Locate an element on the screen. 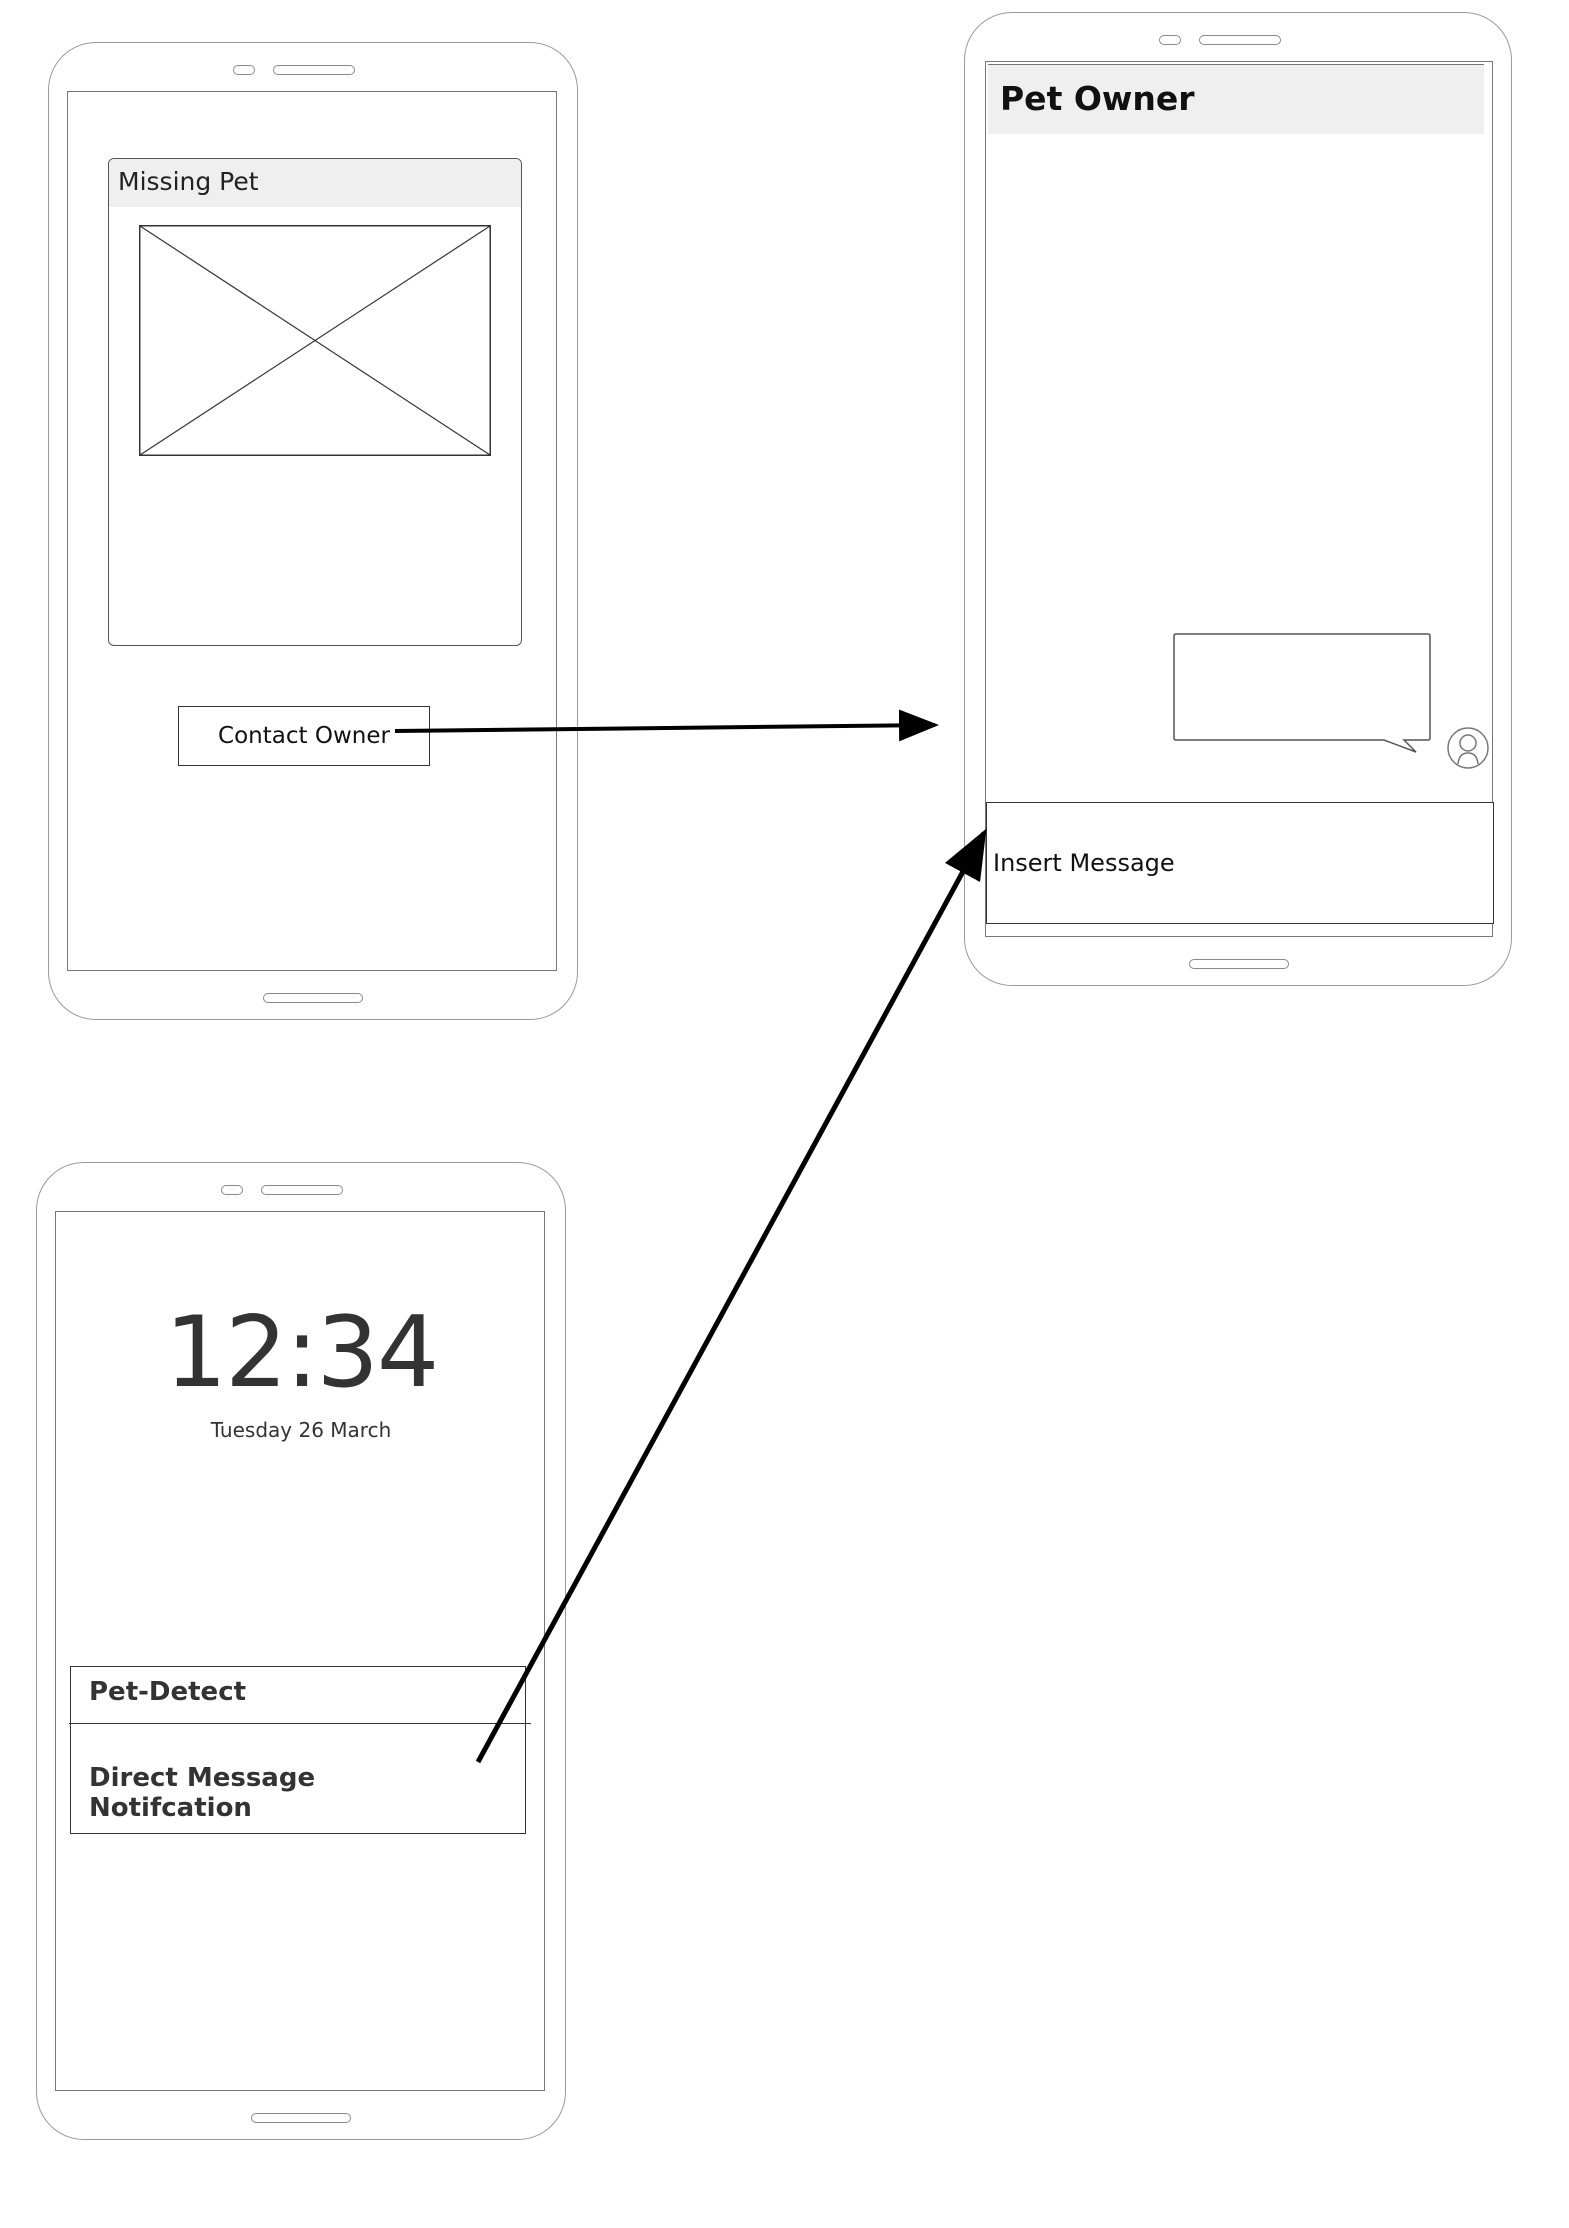 The image size is (1569, 2228). flow-arrow-contact-to-chat is located at coordinates (666, 725).